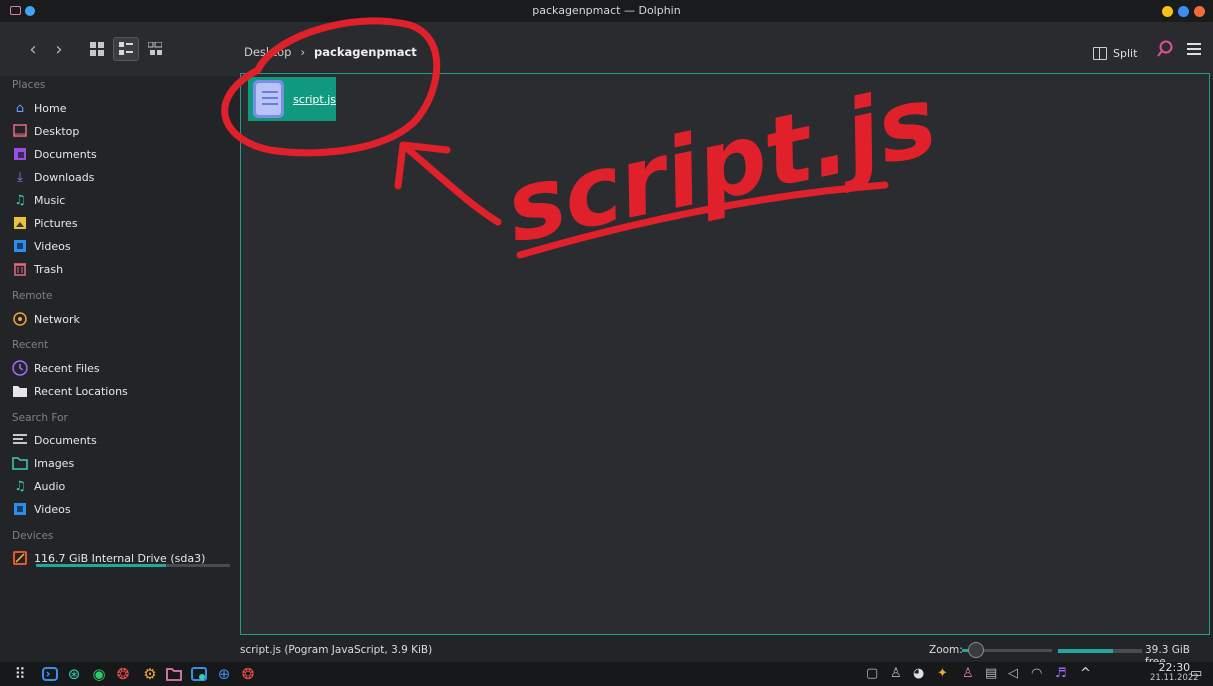  I want to click on space-usage-fill, so click(1086, 651).